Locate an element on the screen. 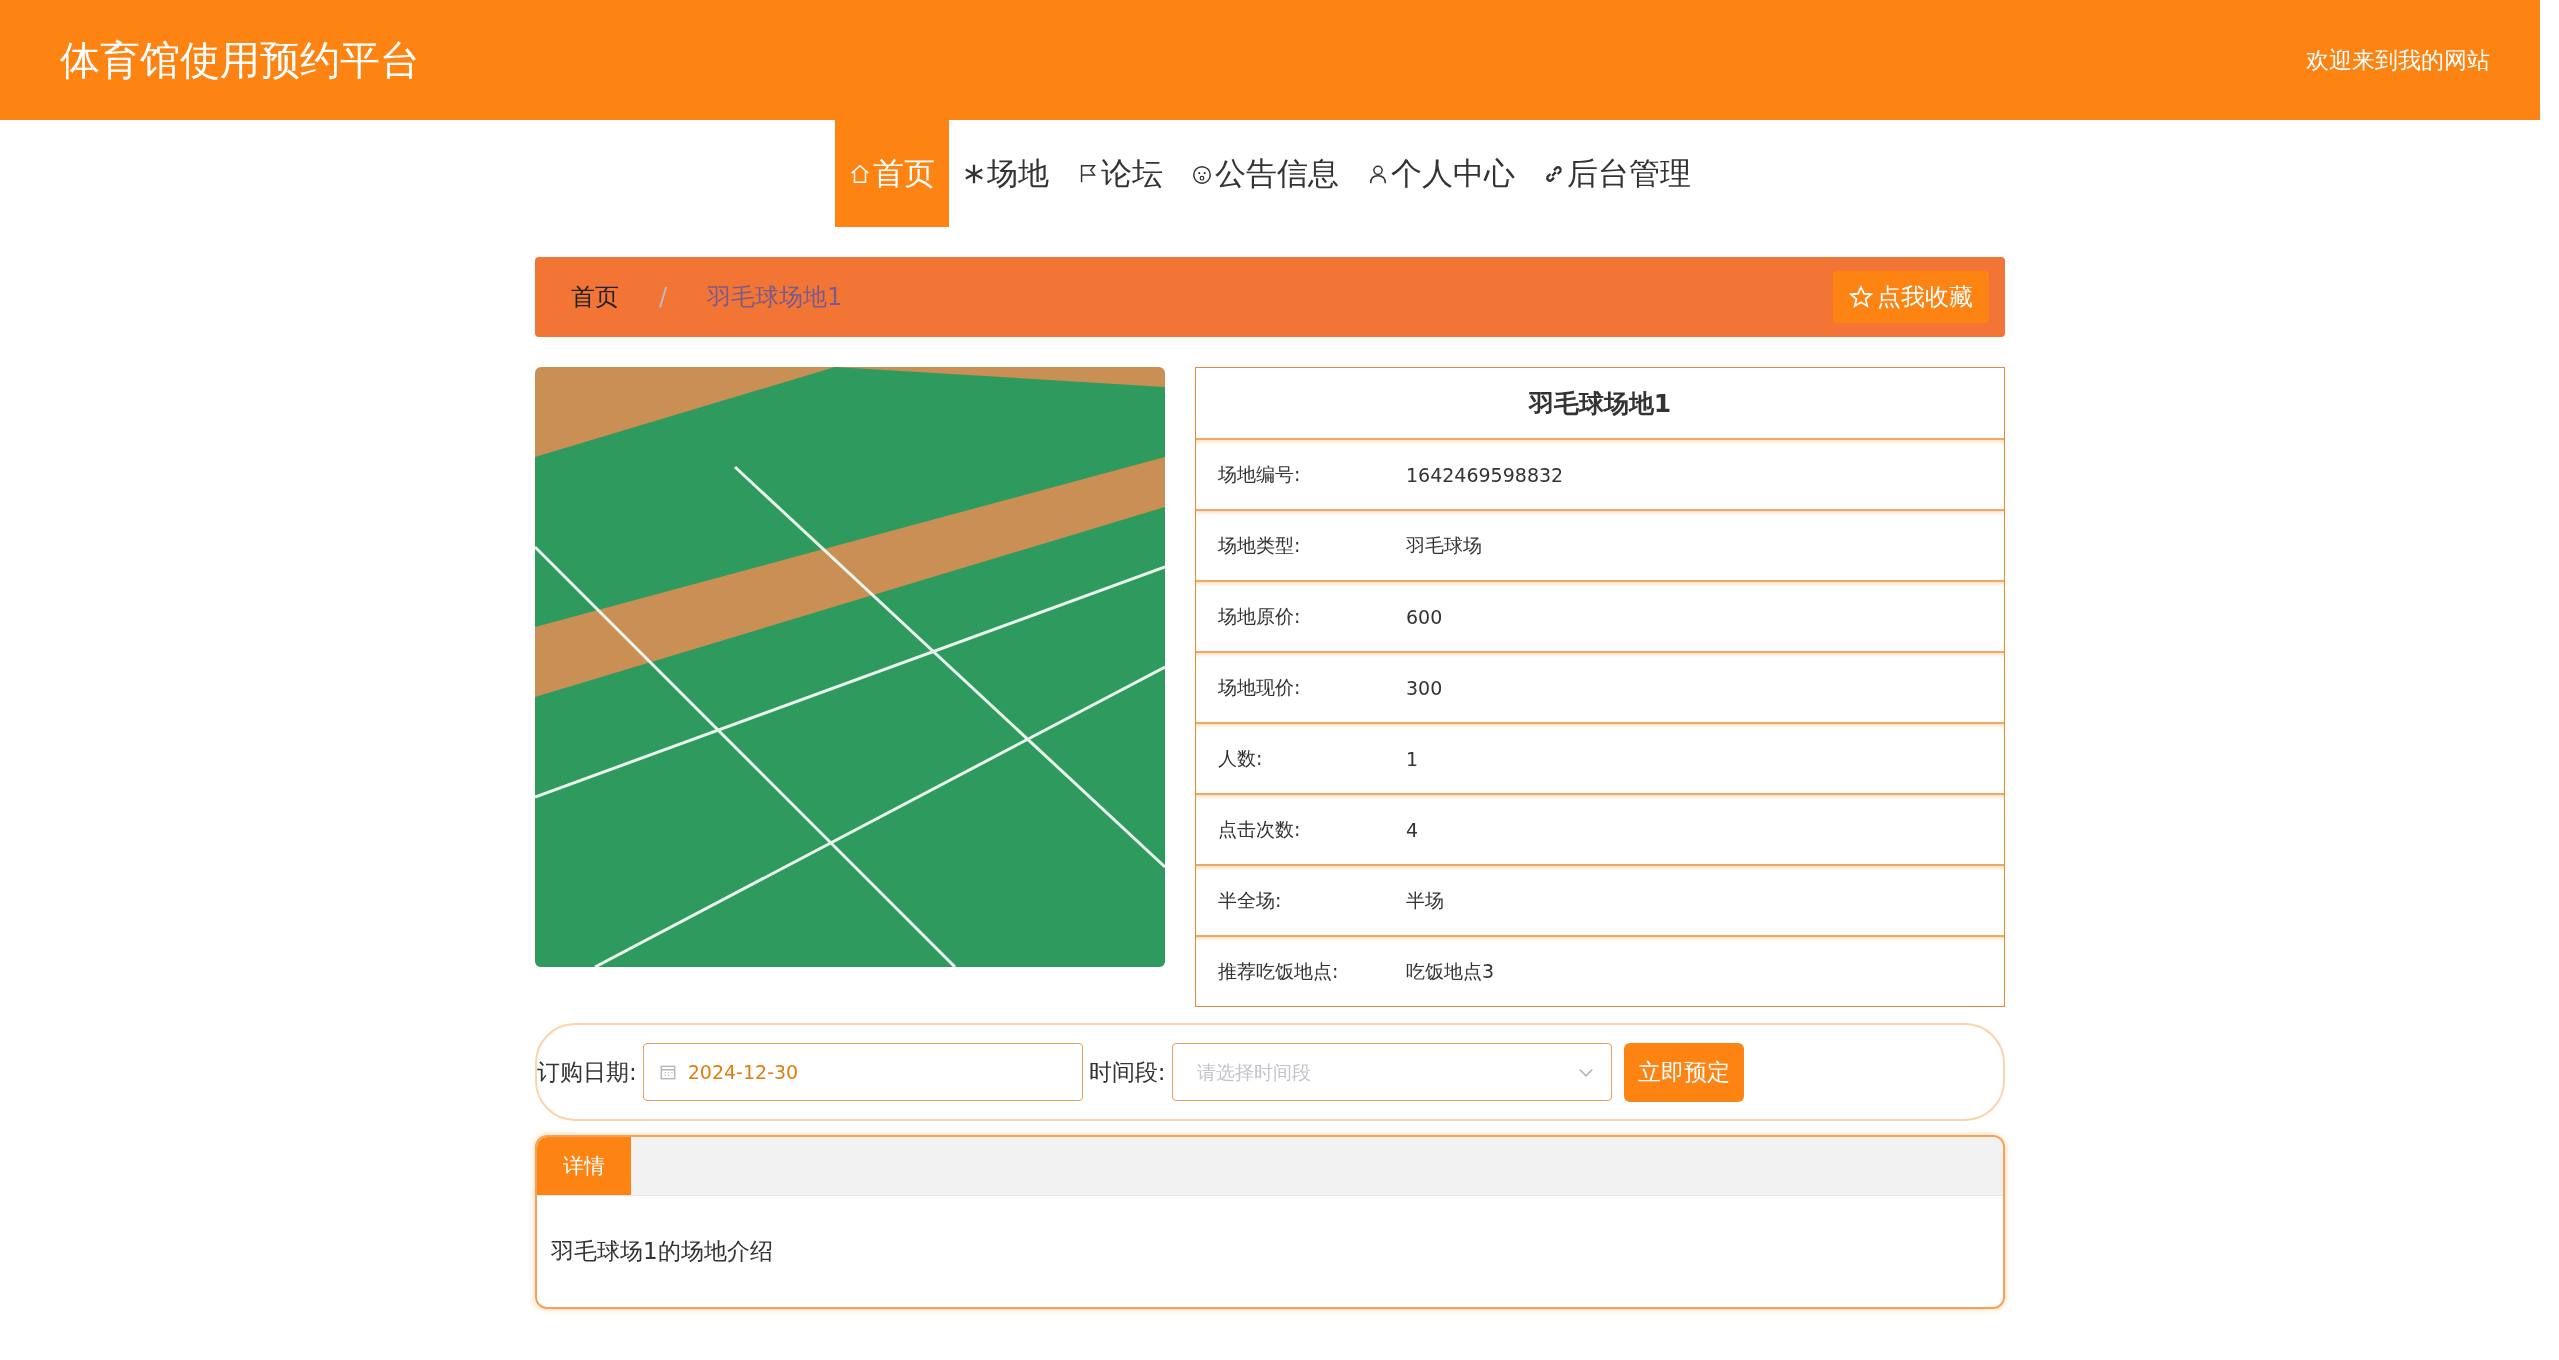  nav-tab: 论坛 is located at coordinates (1120, 173).